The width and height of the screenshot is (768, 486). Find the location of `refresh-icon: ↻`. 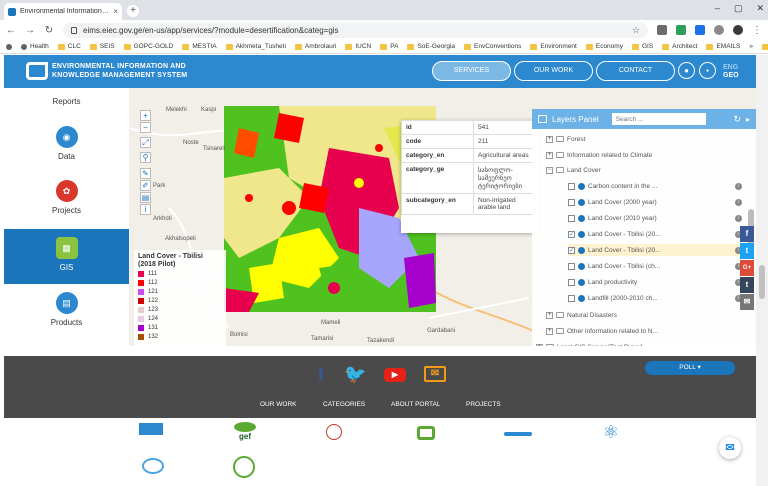

refresh-icon: ↻ is located at coordinates (737, 119).